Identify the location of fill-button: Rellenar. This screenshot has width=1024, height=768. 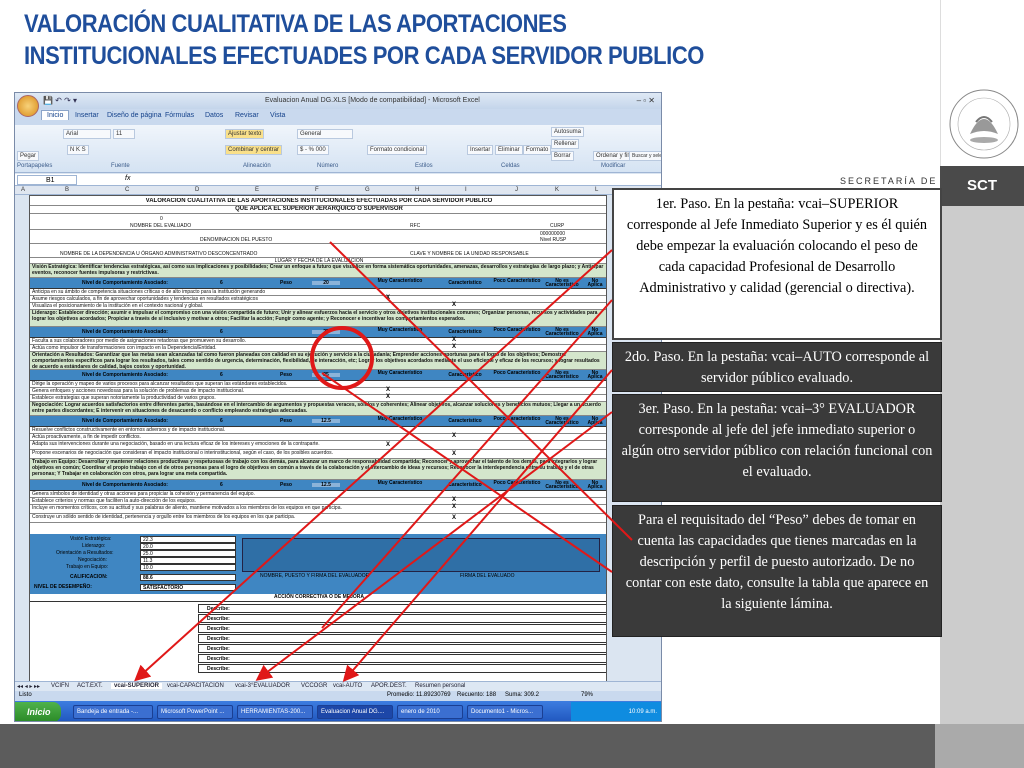
(565, 144).